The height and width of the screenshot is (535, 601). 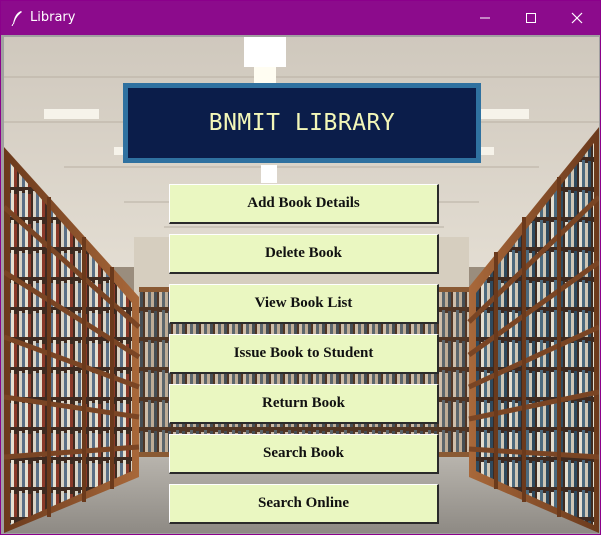 What do you see at coordinates (304, 304) in the screenshot?
I see `view-book-list-button: View Book List` at bounding box center [304, 304].